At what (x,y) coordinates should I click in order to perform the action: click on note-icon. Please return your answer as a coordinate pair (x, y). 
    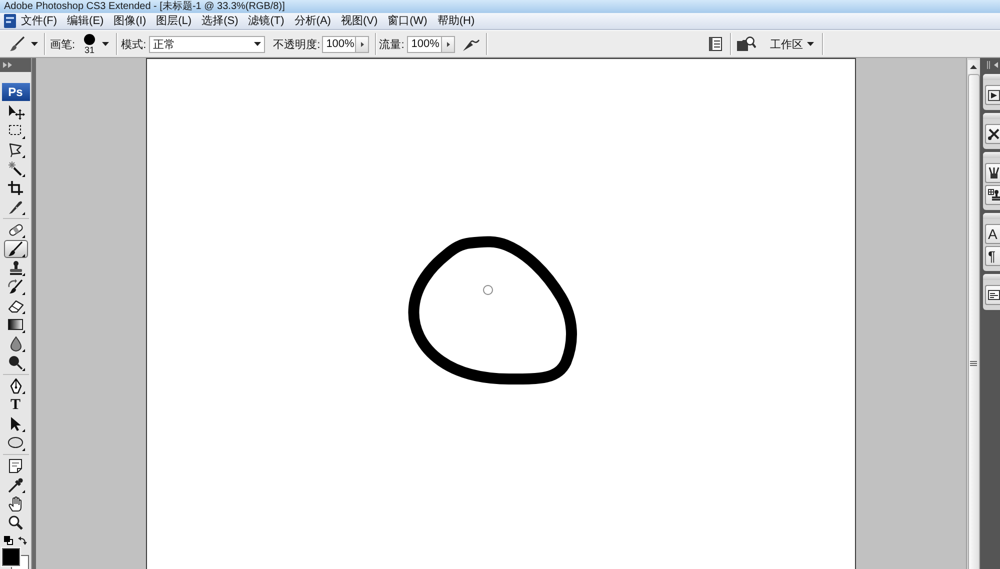
    Looking at the image, I should click on (15, 466).